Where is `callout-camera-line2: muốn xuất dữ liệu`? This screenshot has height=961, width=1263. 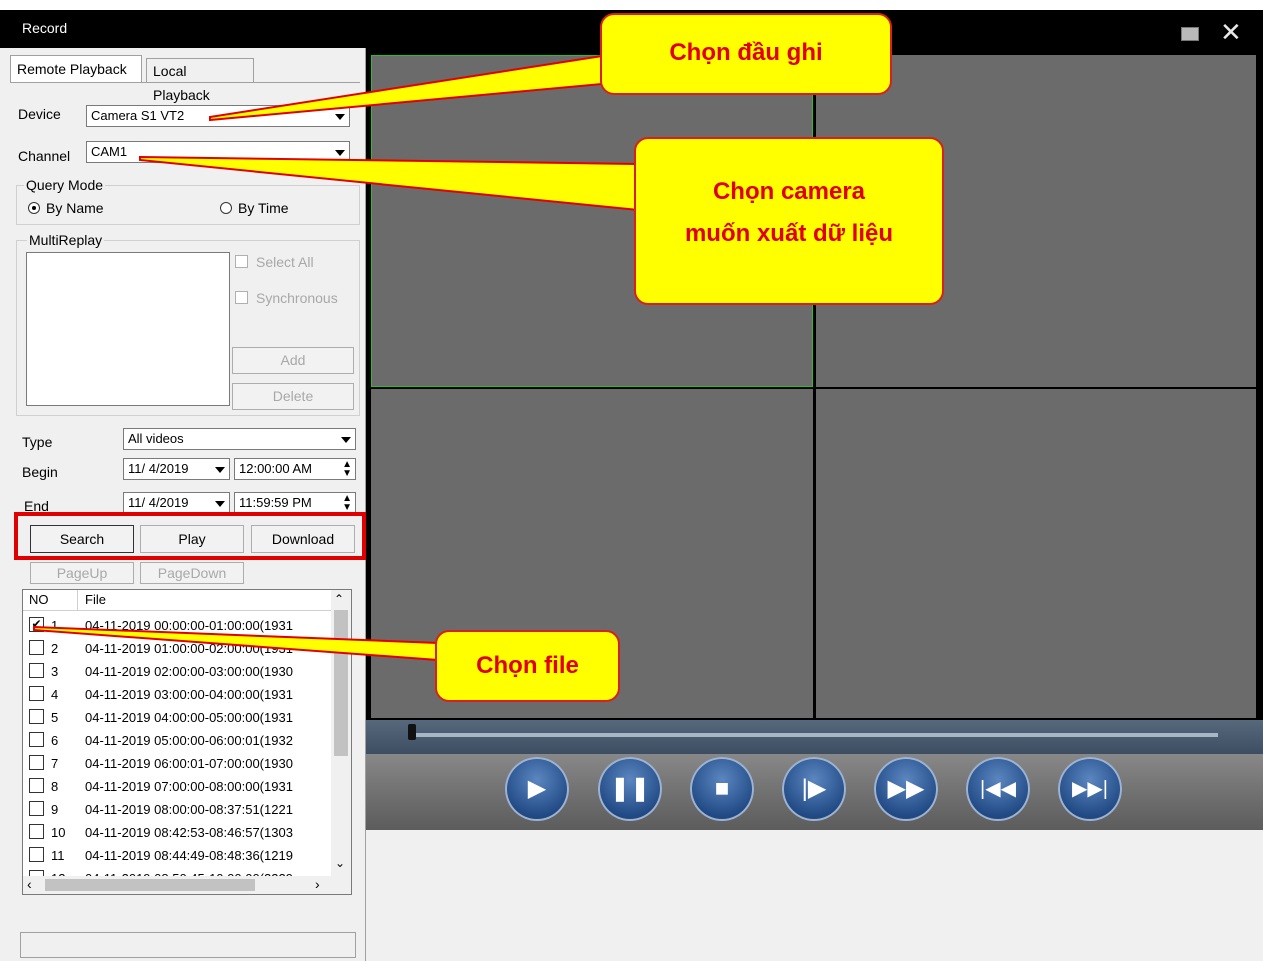 callout-camera-line2: muốn xuất dữ liệu is located at coordinates (789, 233).